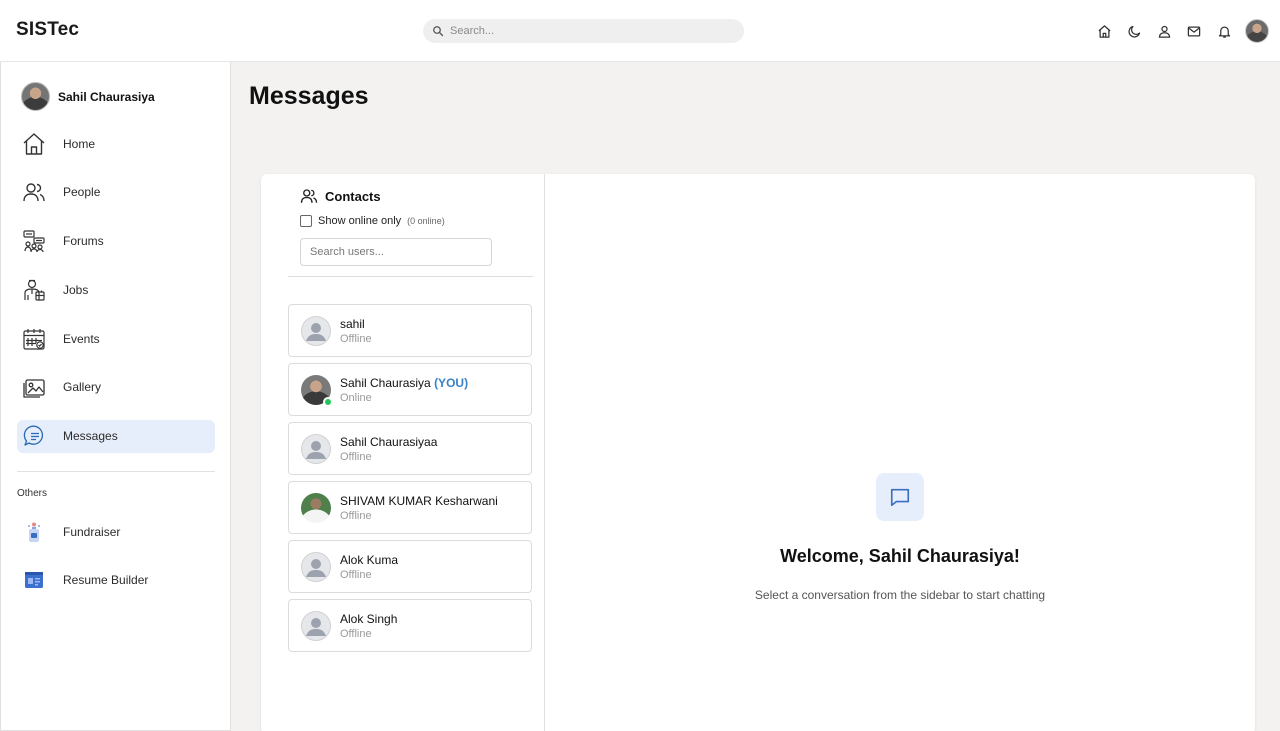 This screenshot has height=731, width=1280. I want to click on profile-avatar, so click(1257, 31).